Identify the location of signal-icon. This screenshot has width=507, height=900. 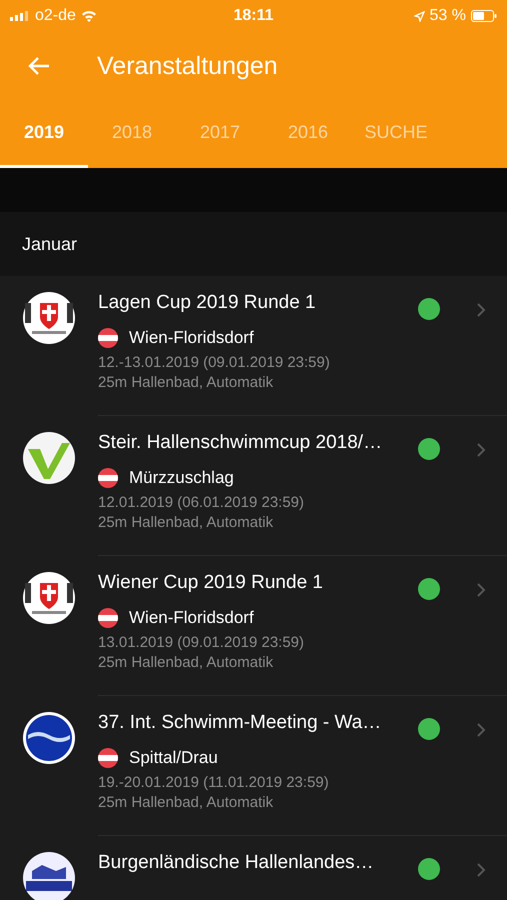
(20, 16).